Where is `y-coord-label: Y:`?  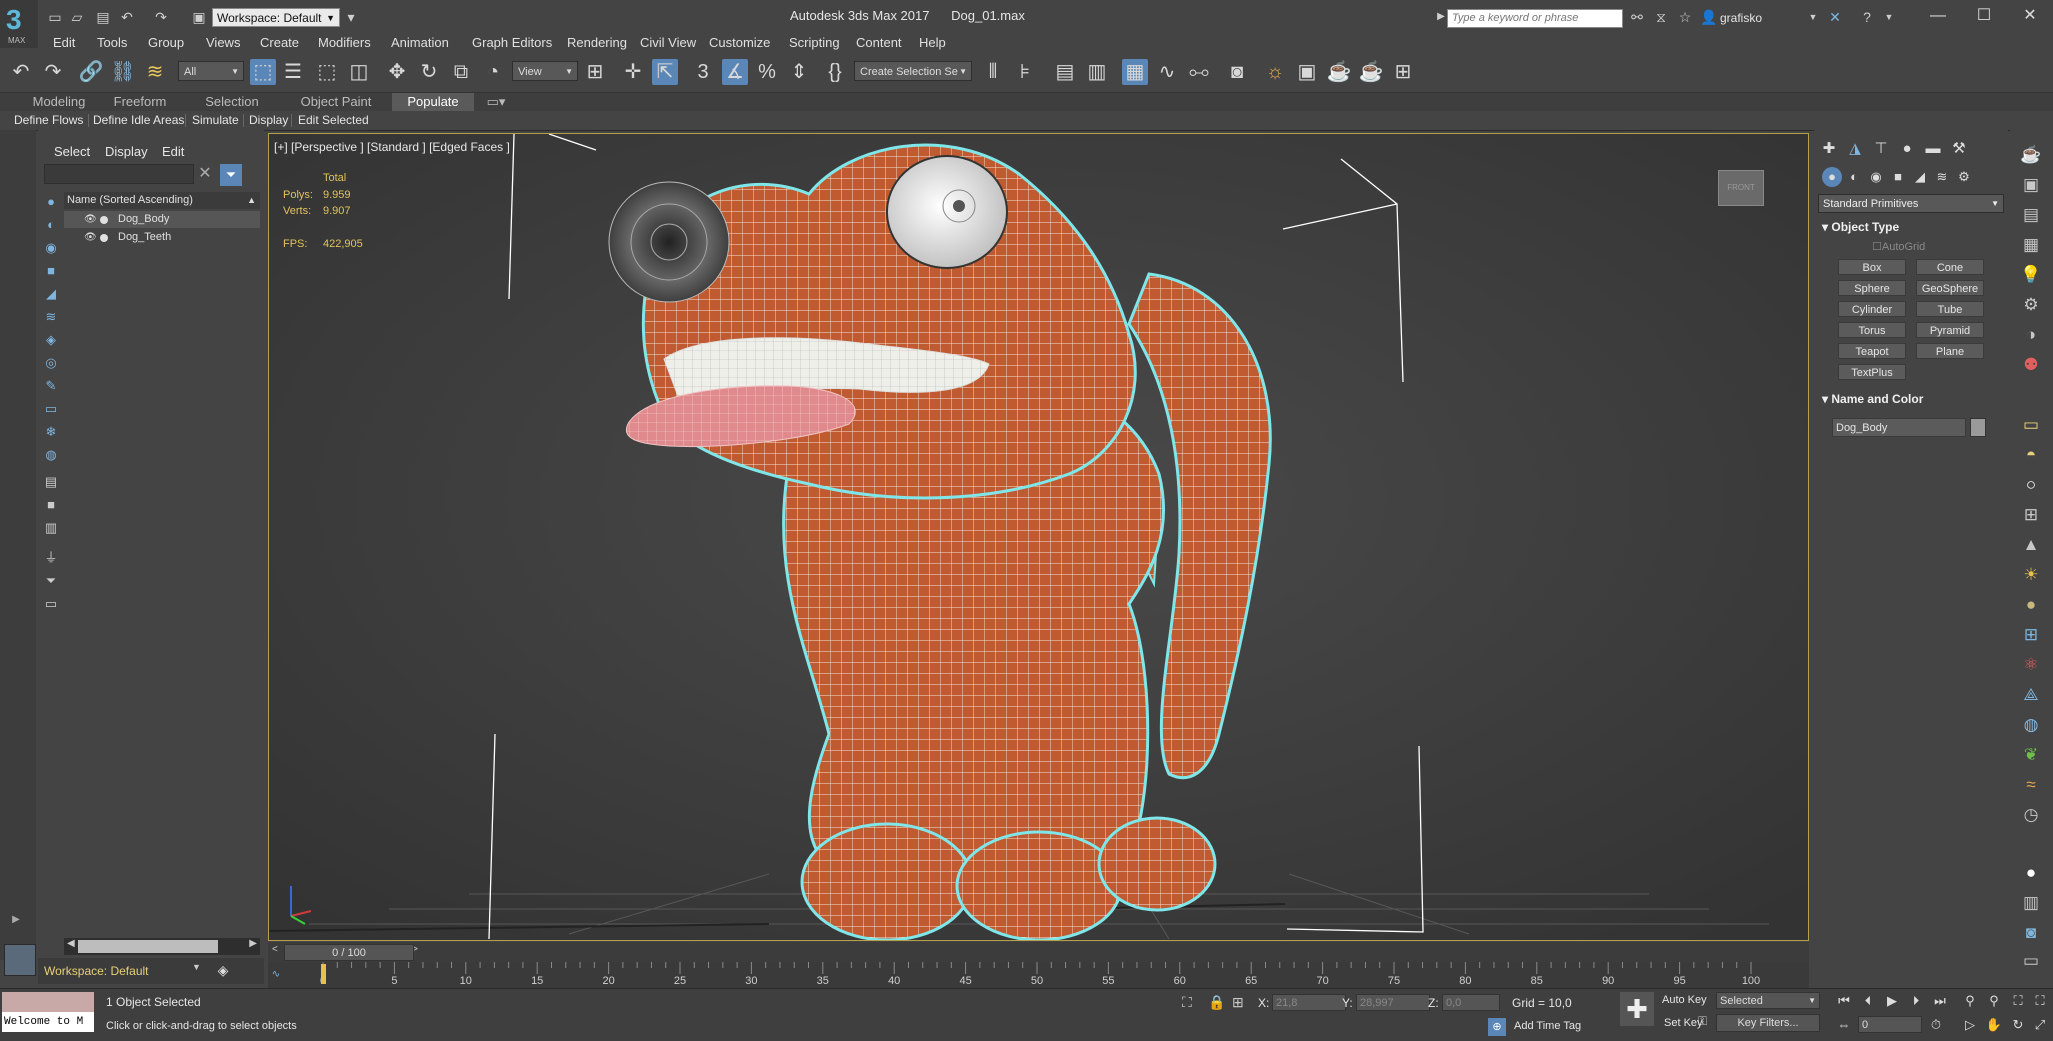
y-coord-label: Y: is located at coordinates (1347, 1003).